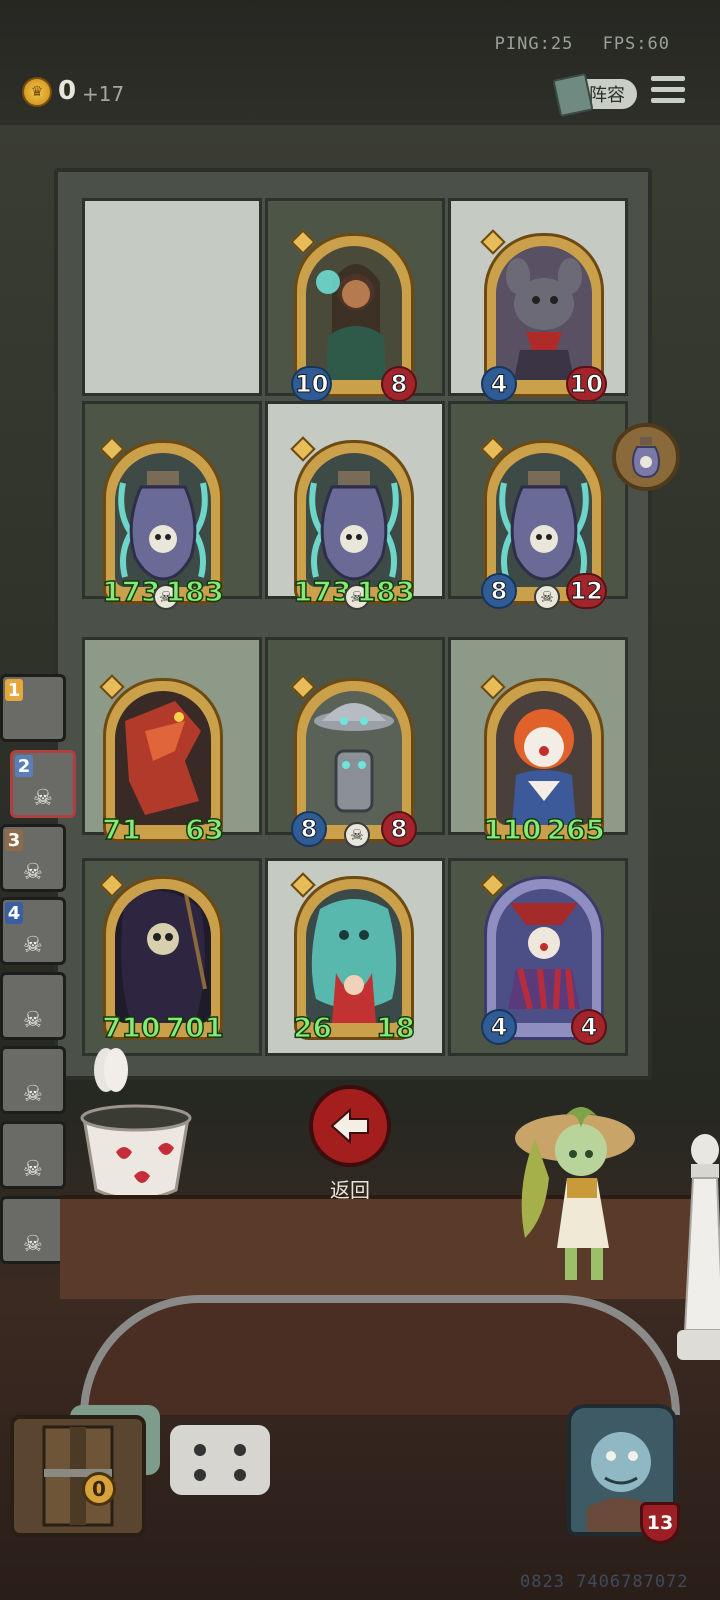 The width and height of the screenshot is (720, 1600). What do you see at coordinates (14, 690) in the screenshot?
I see `roster-rank: 1` at bounding box center [14, 690].